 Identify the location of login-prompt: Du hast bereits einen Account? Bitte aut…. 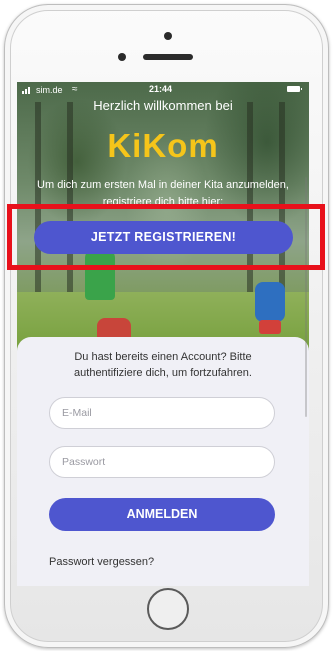
(163, 365).